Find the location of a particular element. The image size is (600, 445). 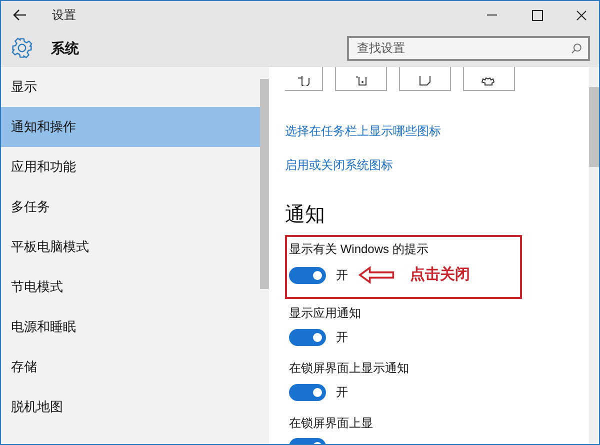

sidebar-item: 多任务 is located at coordinates (130, 207).